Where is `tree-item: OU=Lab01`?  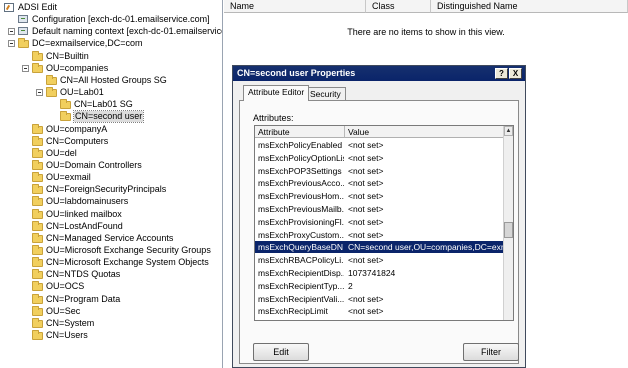 tree-item: OU=Lab01 is located at coordinates (70, 92).